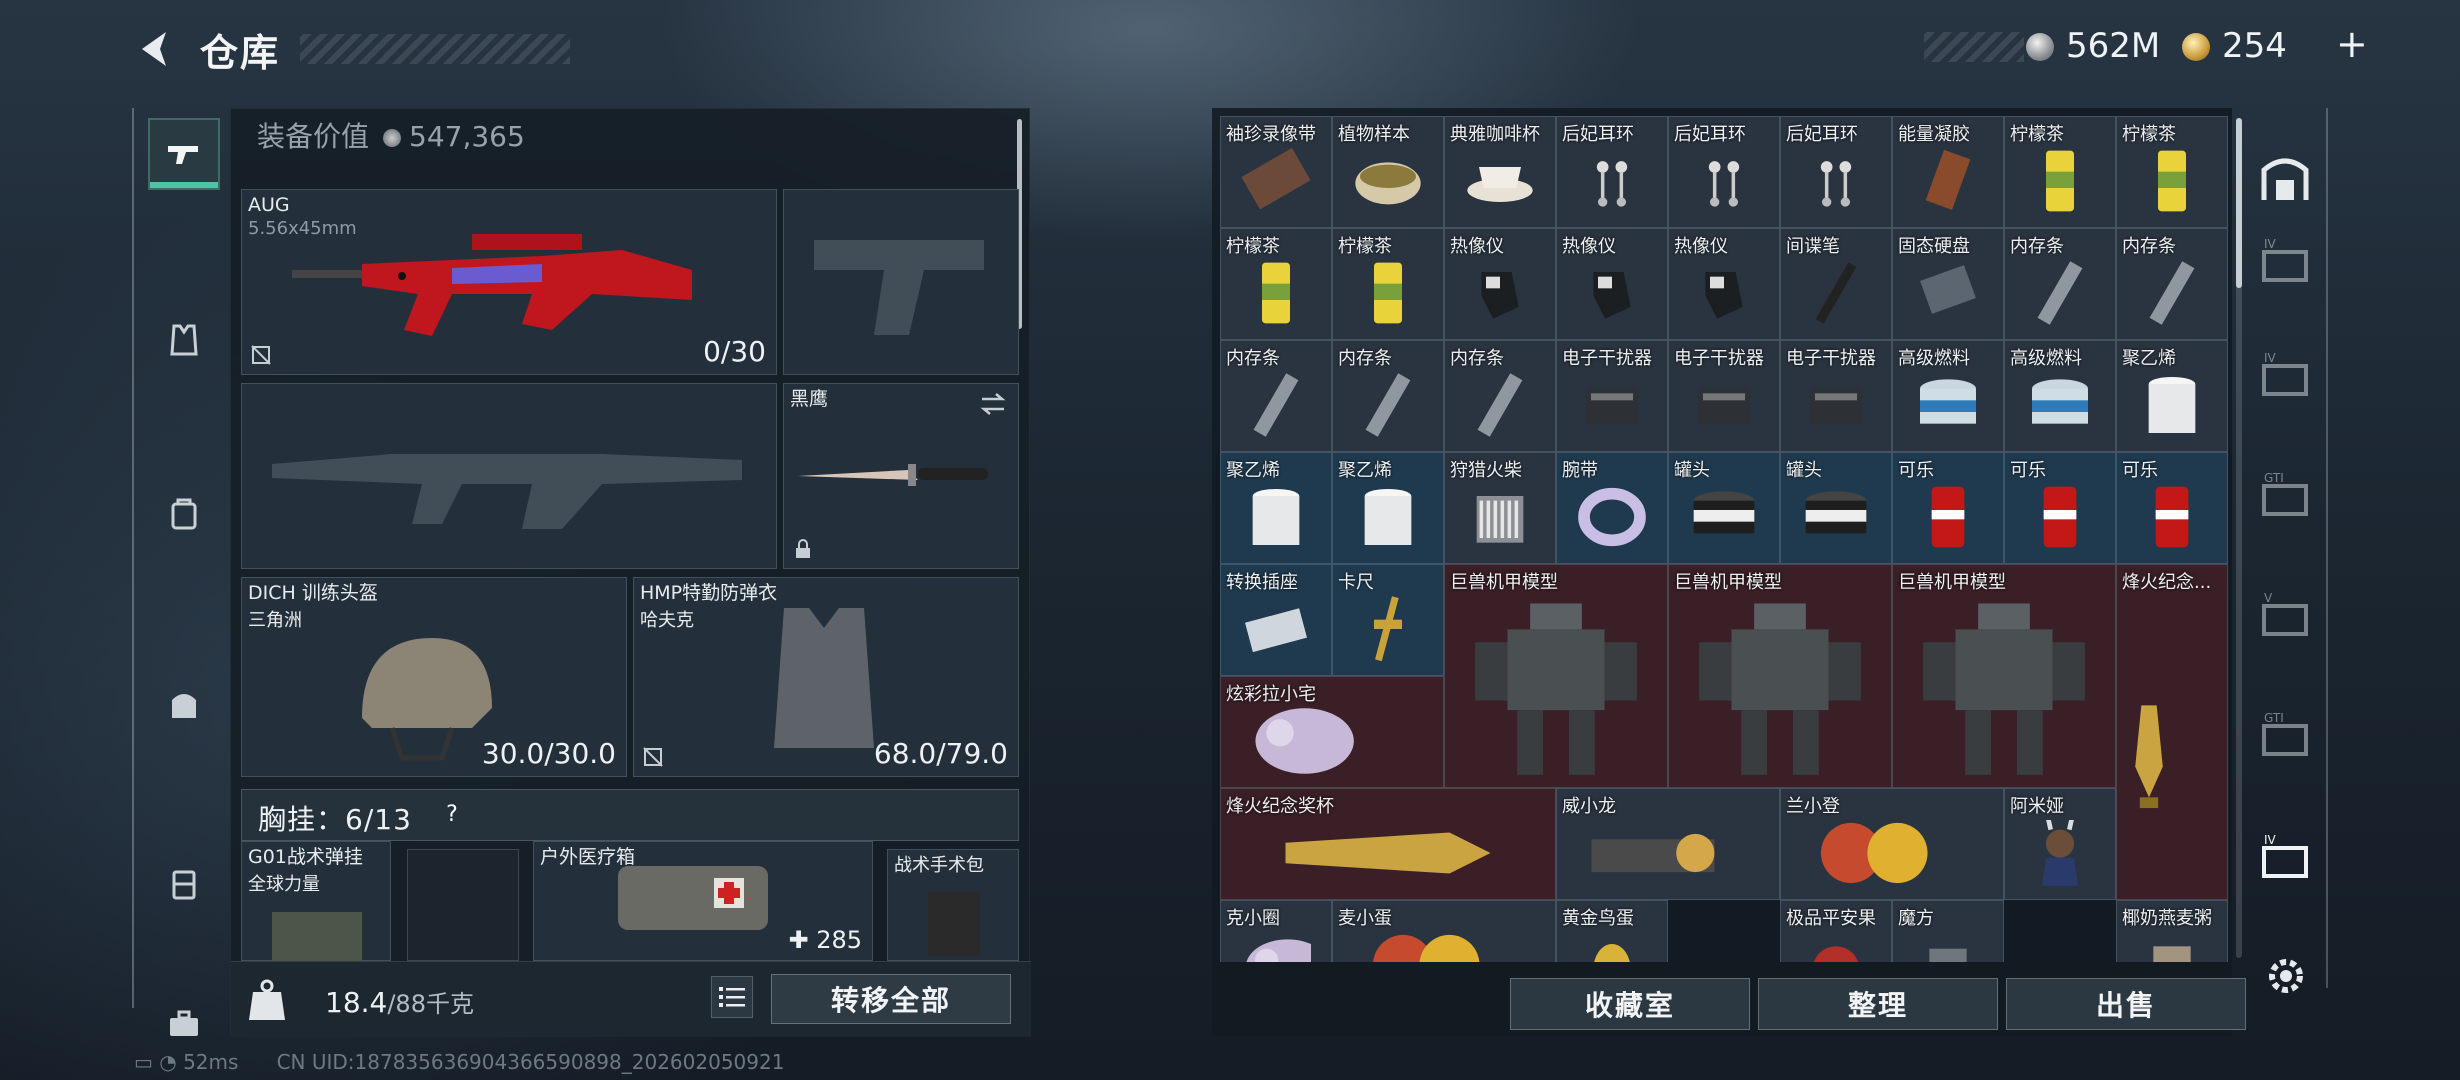 The height and width of the screenshot is (1080, 2460). What do you see at coordinates (2352, 44) in the screenshot?
I see `add-currency-button: +` at bounding box center [2352, 44].